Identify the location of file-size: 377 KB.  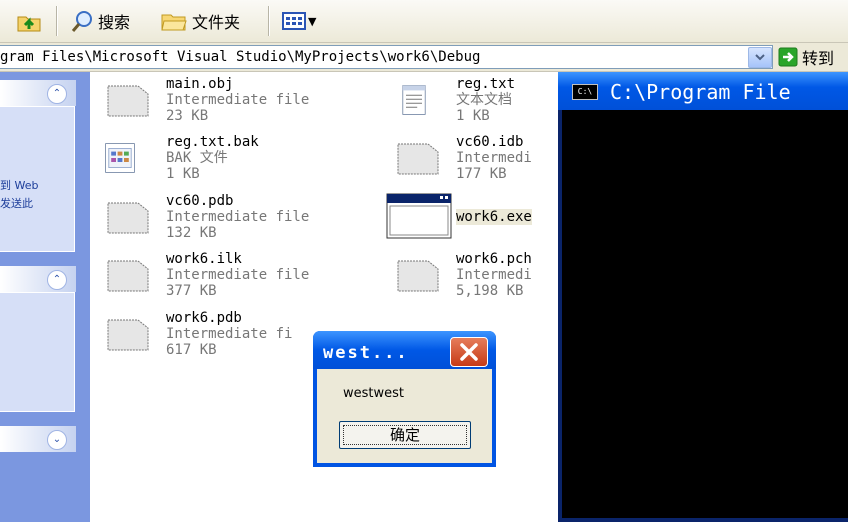
(191, 291).